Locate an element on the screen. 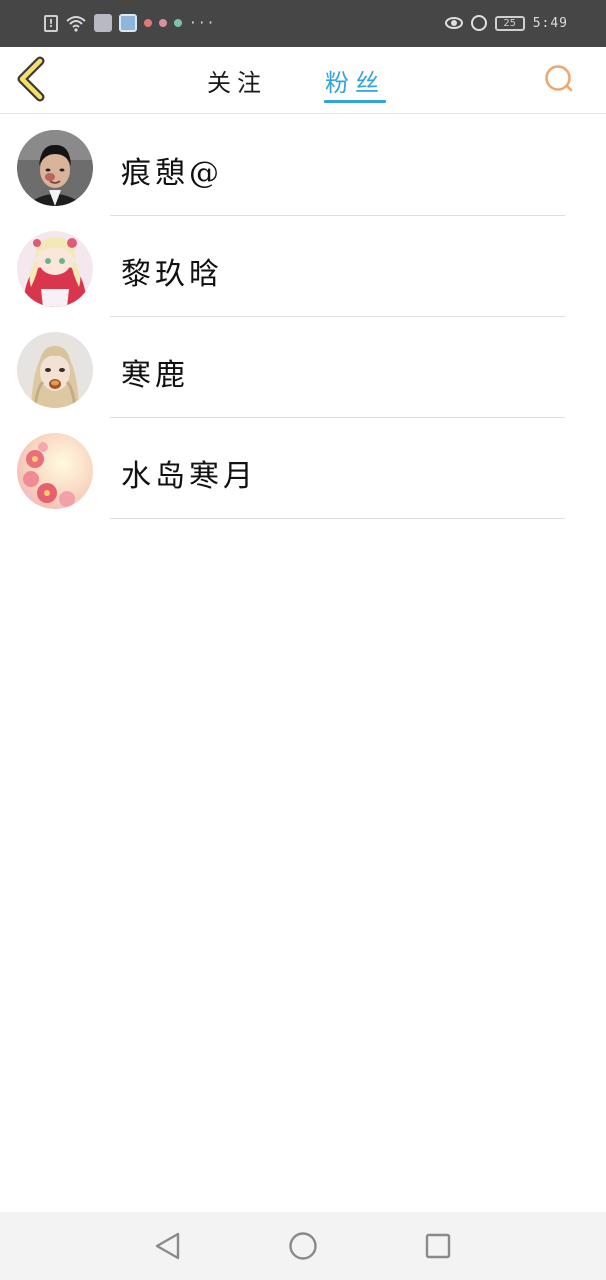 Image resolution: width=606 pixels, height=1280 pixels. chevron-left-icon is located at coordinates (31, 79).